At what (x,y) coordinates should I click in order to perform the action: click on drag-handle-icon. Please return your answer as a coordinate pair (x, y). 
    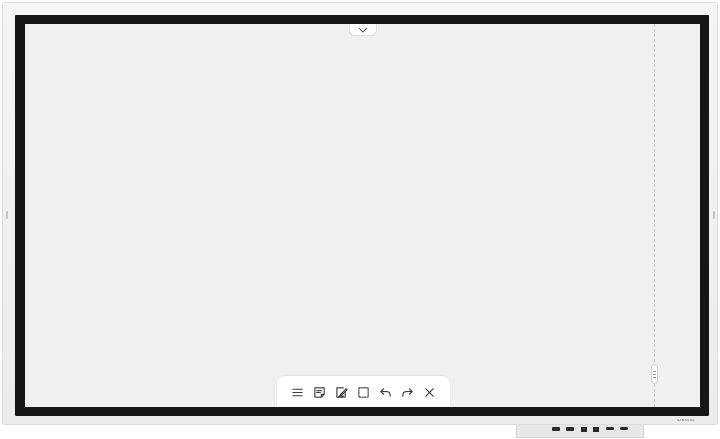
    Looking at the image, I should click on (654, 374).